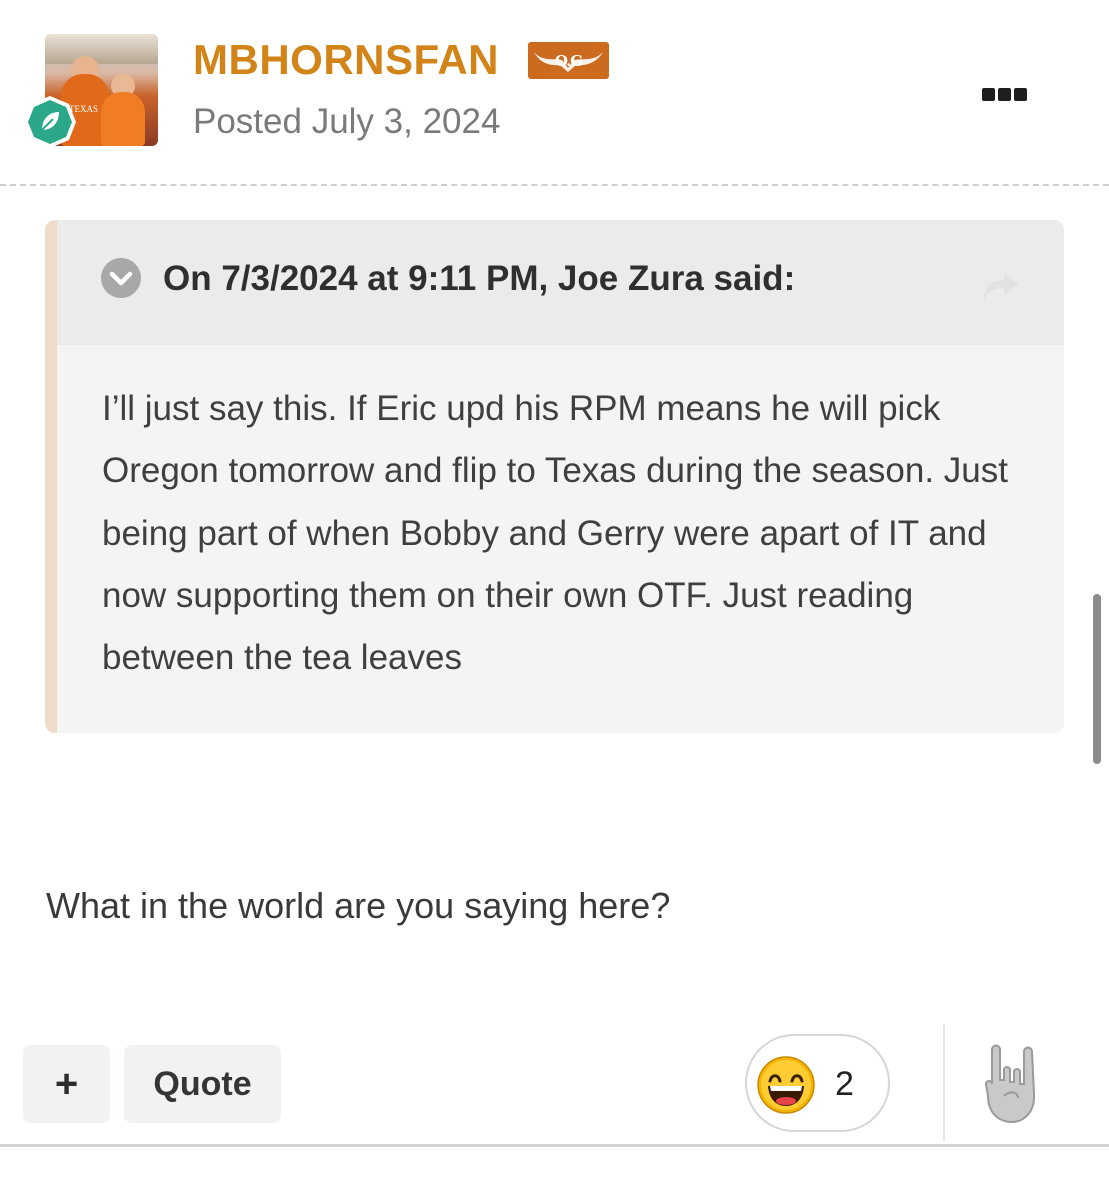 The image size is (1109, 1200). Describe the element at coordinates (51, 476) in the screenshot. I see `quote-accent-bar` at that location.